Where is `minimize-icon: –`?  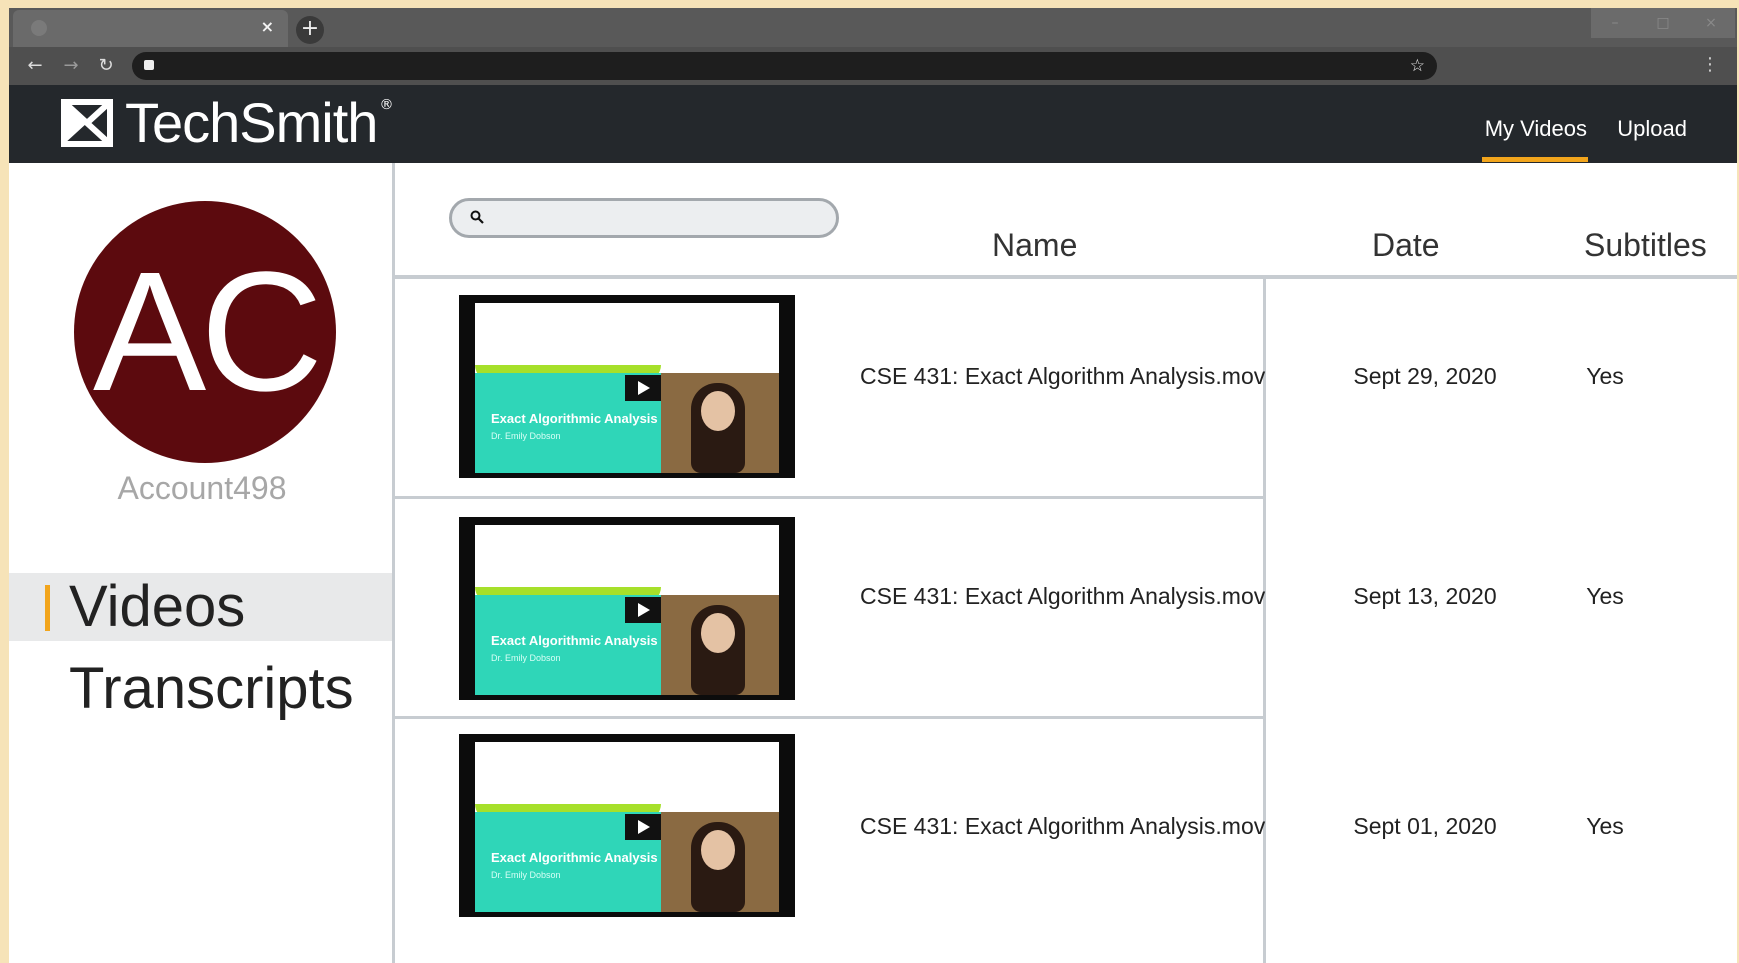 minimize-icon: – is located at coordinates (1615, 23).